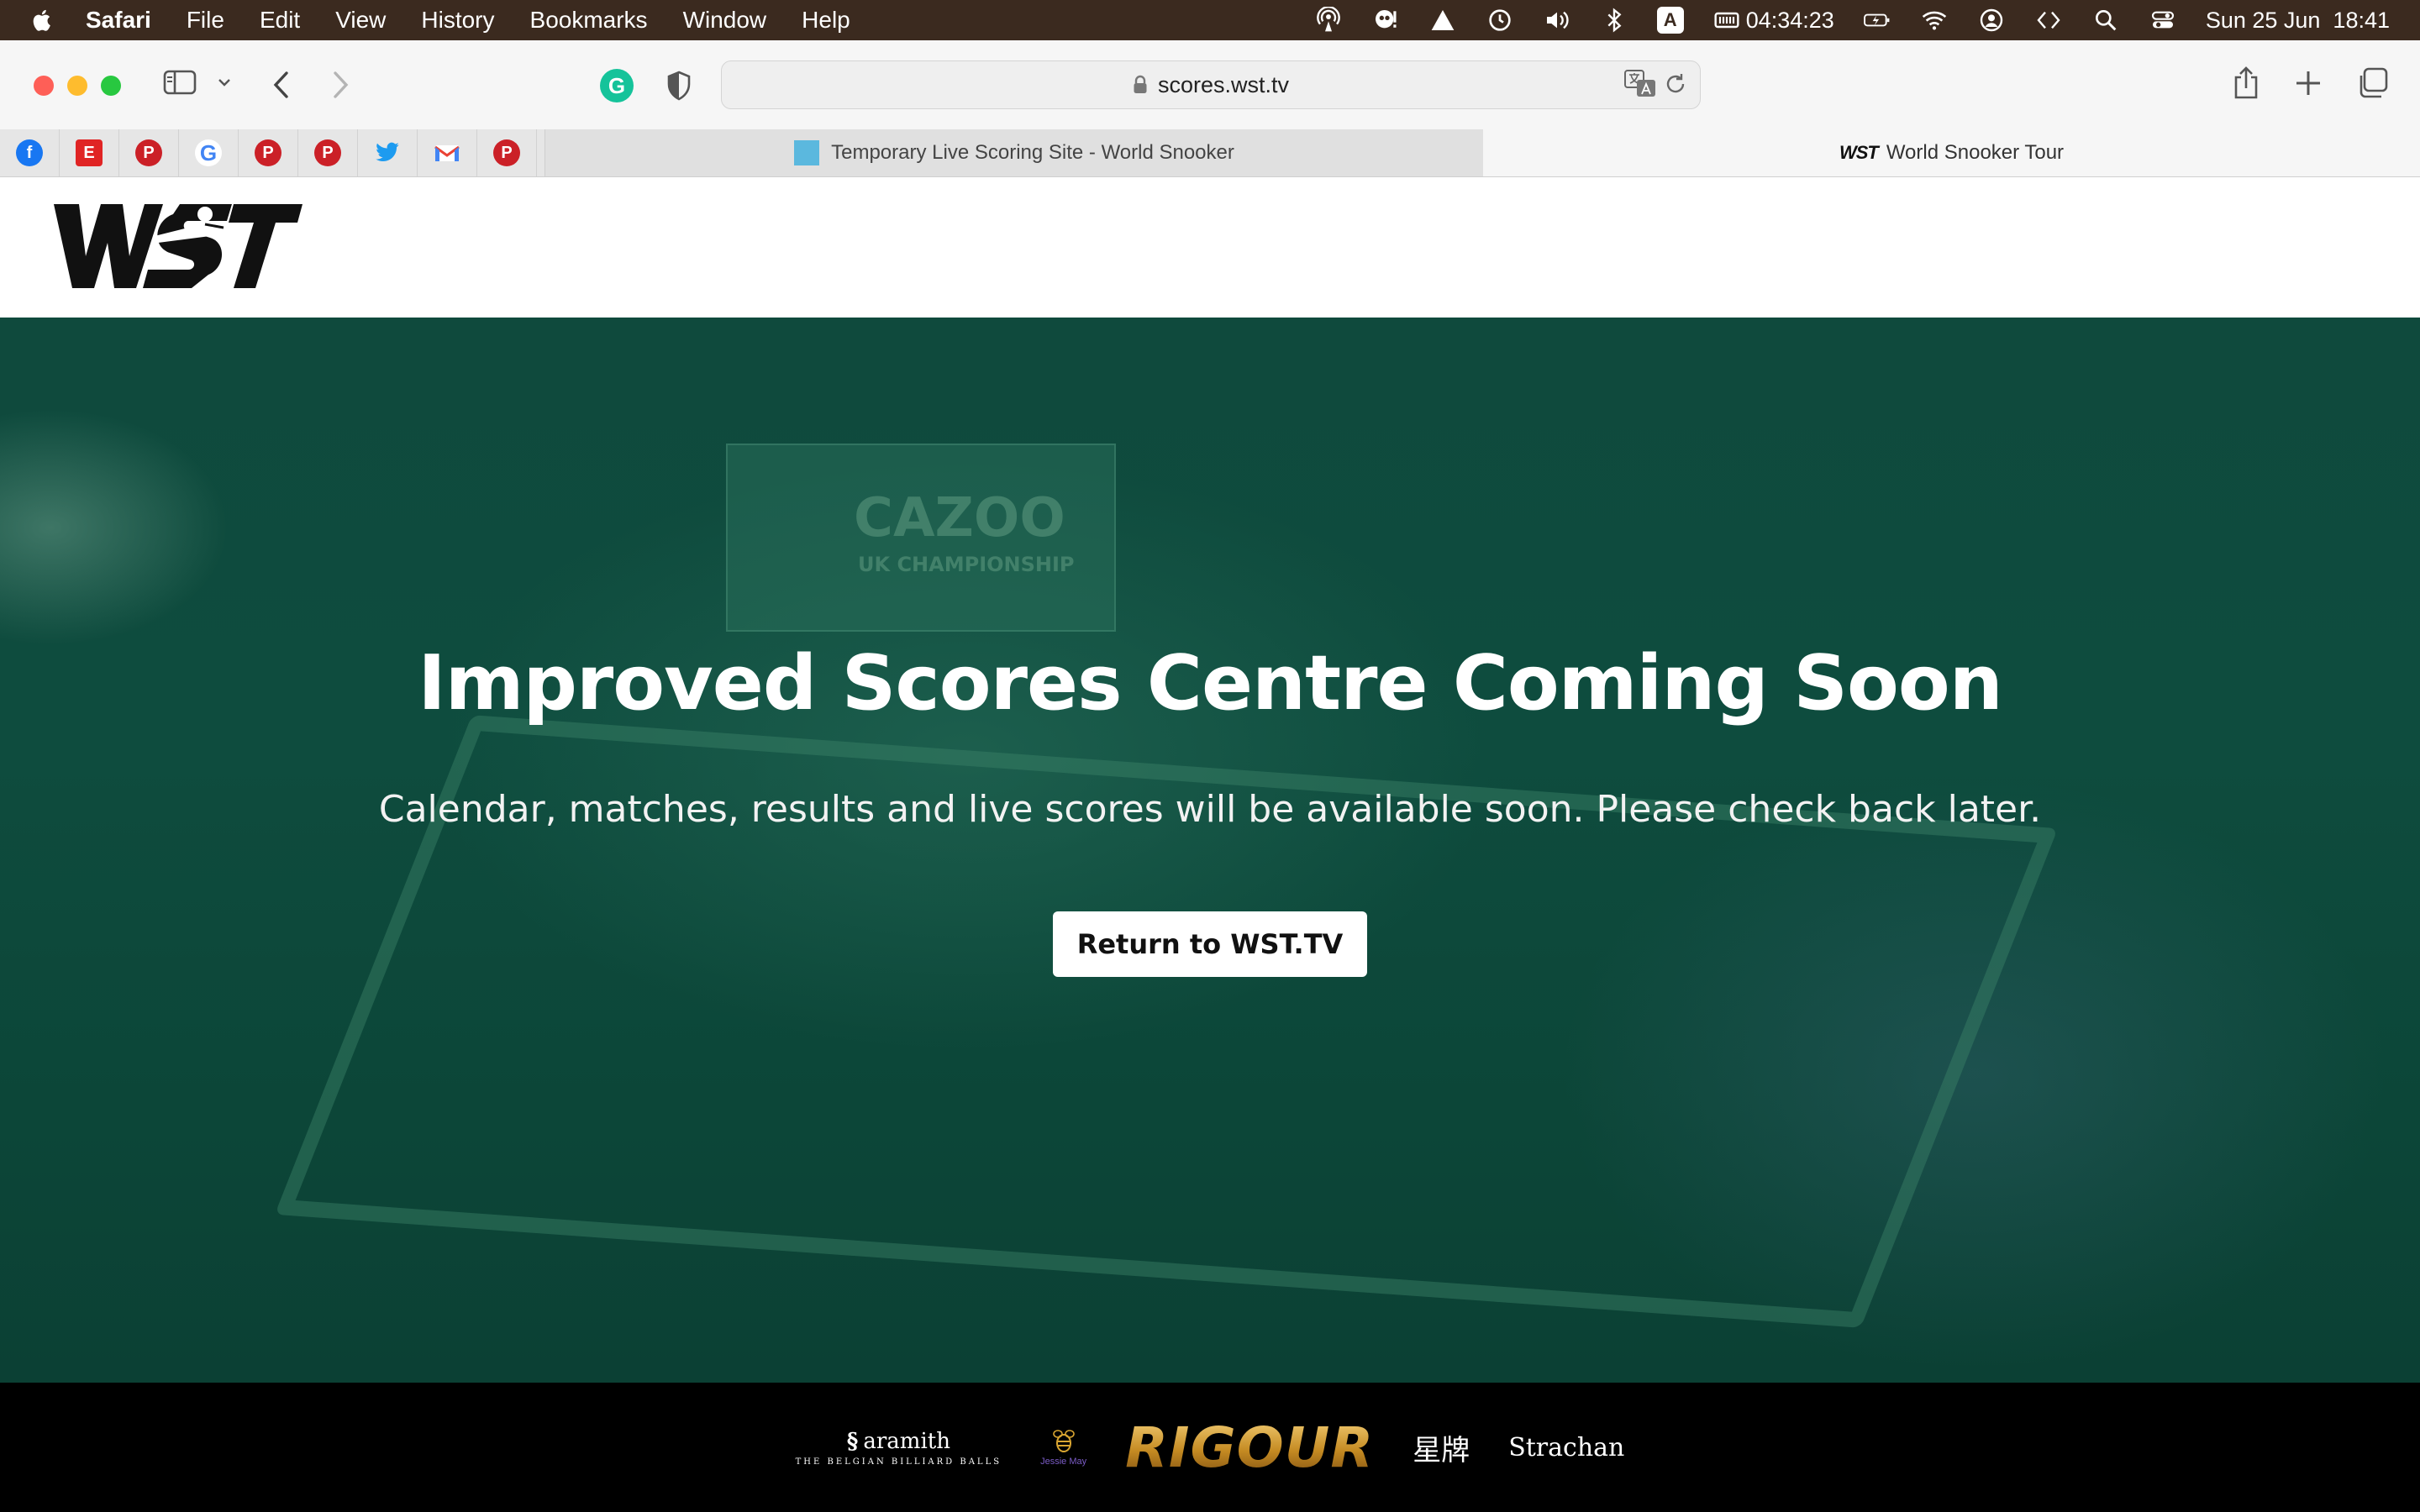  I want to click on favorite-pinterest-1: P, so click(149, 152).